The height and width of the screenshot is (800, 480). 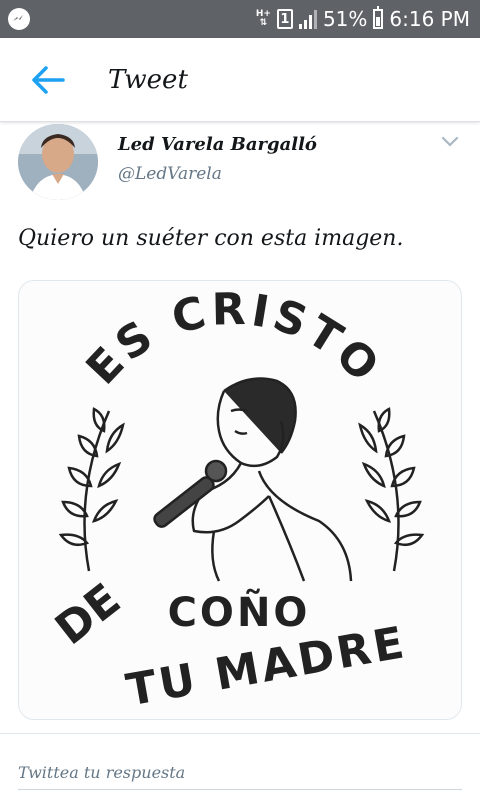 What do you see at coordinates (253, 479) in the screenshot?
I see `singer-illustration` at bounding box center [253, 479].